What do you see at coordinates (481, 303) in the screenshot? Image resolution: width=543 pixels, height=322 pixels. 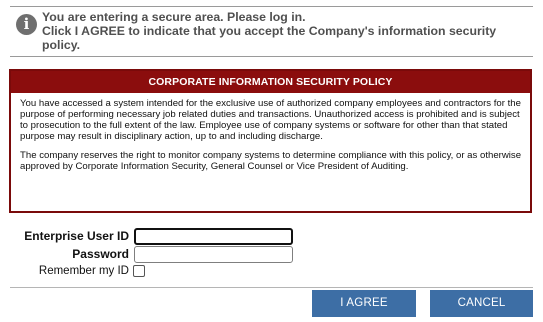 I see `cancel-button: CANCEL` at bounding box center [481, 303].